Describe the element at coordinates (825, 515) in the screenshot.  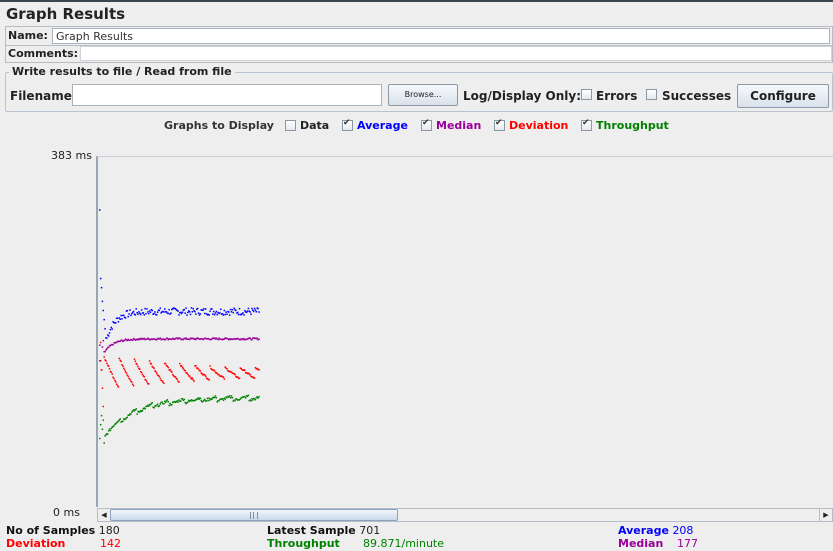
I see `scroll-right-button: ▶` at that location.